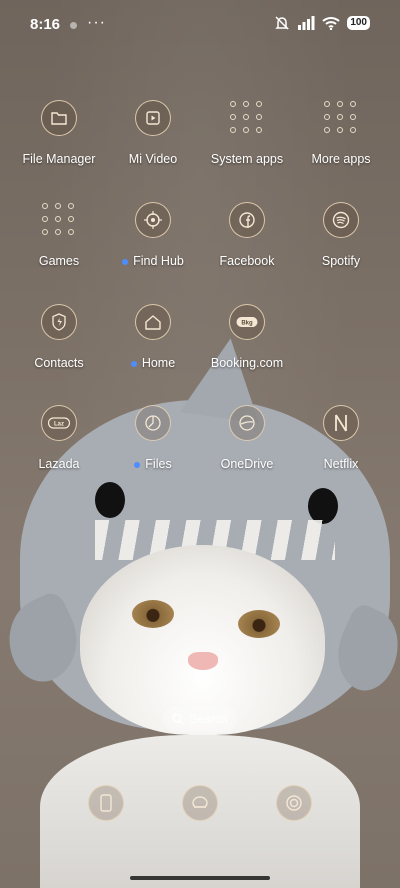  Describe the element at coordinates (259, 624) in the screenshot. I see `cat-eye-right` at that location.